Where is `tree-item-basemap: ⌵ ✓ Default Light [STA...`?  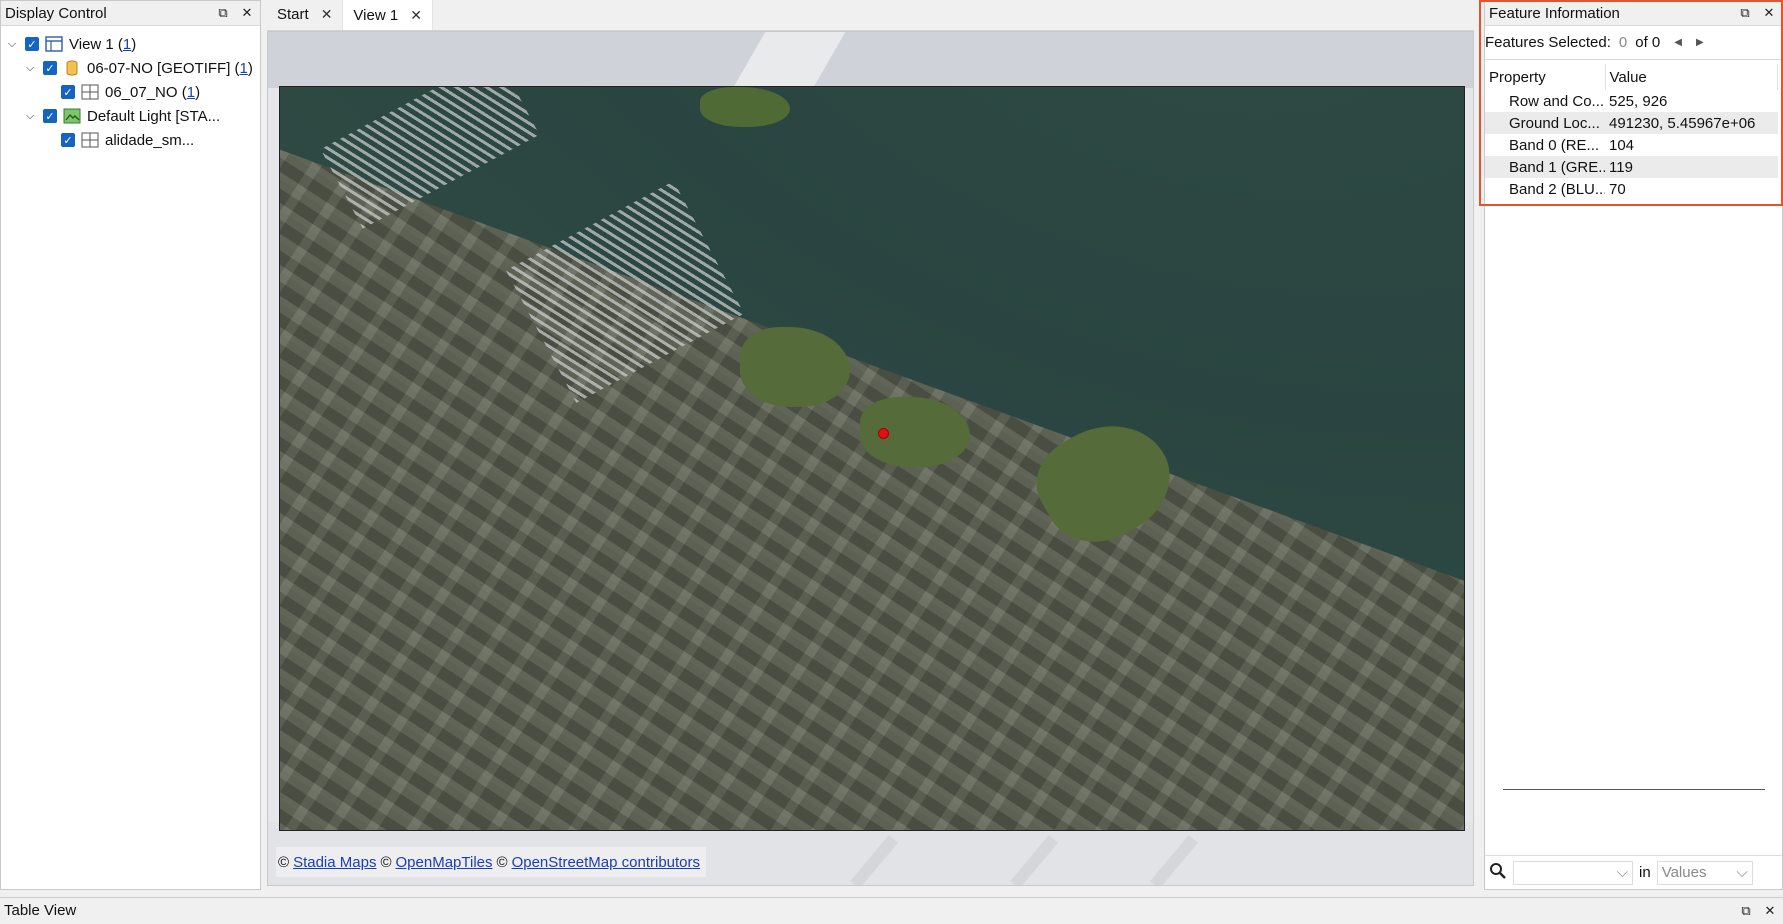 tree-item-basemap: ⌵ ✓ Default Light [STA... is located at coordinates (130, 116).